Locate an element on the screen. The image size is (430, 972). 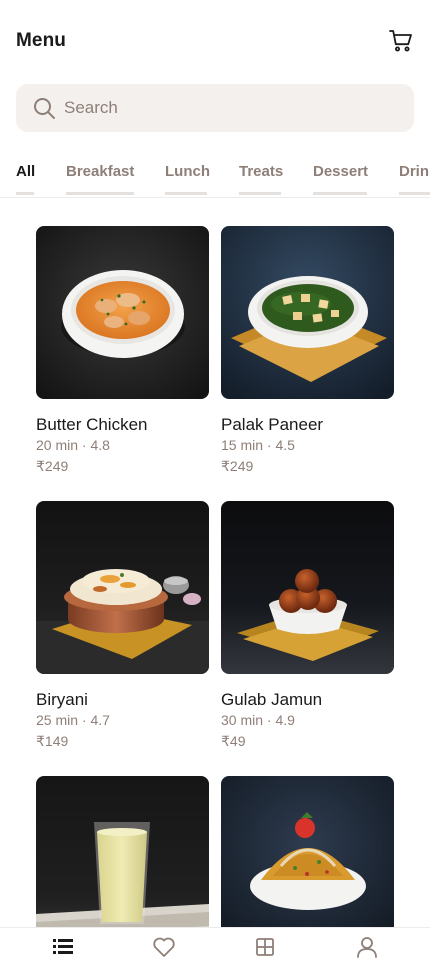
tab-all: All is located at coordinates (26, 173).